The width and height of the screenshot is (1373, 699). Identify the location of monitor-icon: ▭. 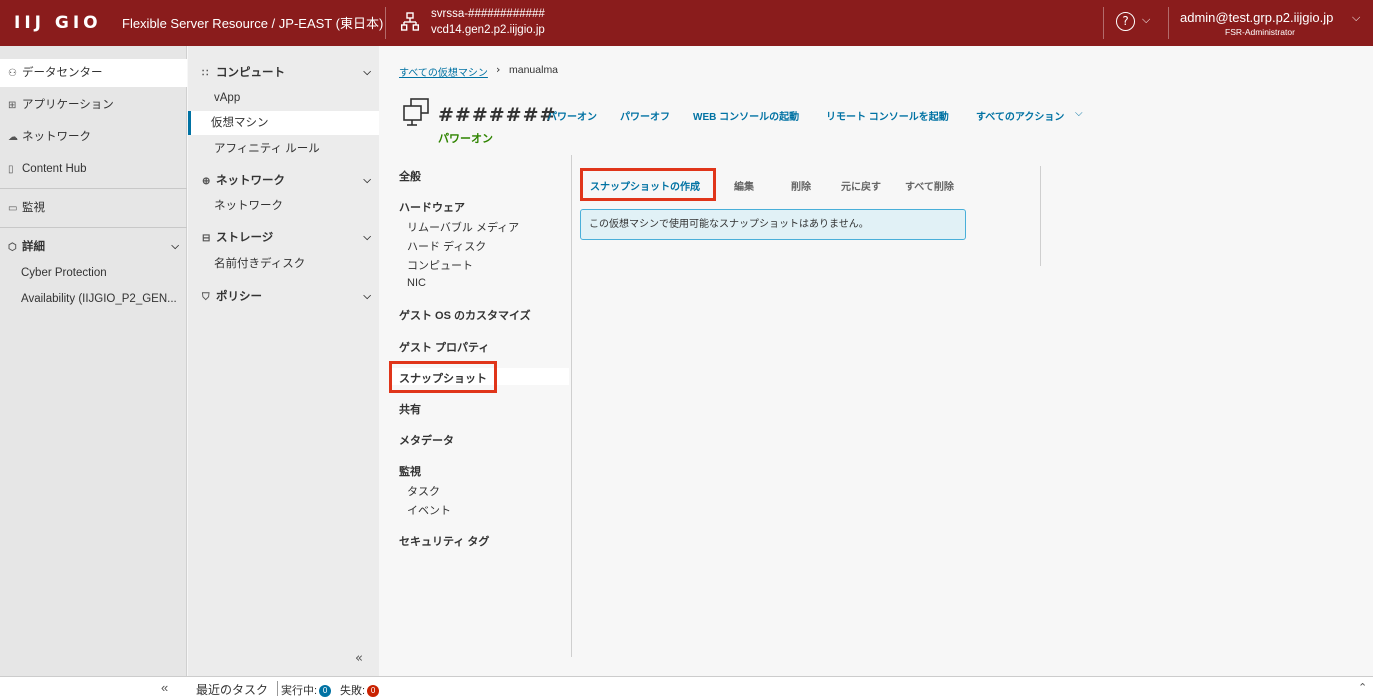
(13, 208).